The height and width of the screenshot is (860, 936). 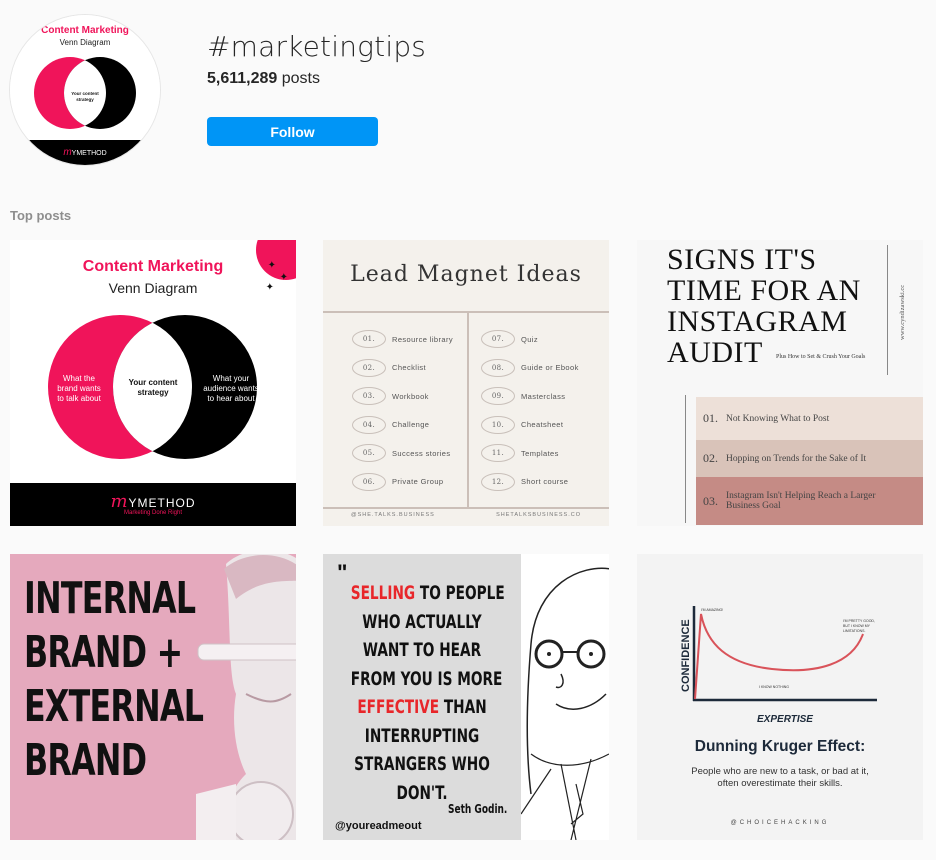 What do you see at coordinates (369, 453) in the screenshot?
I see `item-number: 05.` at bounding box center [369, 453].